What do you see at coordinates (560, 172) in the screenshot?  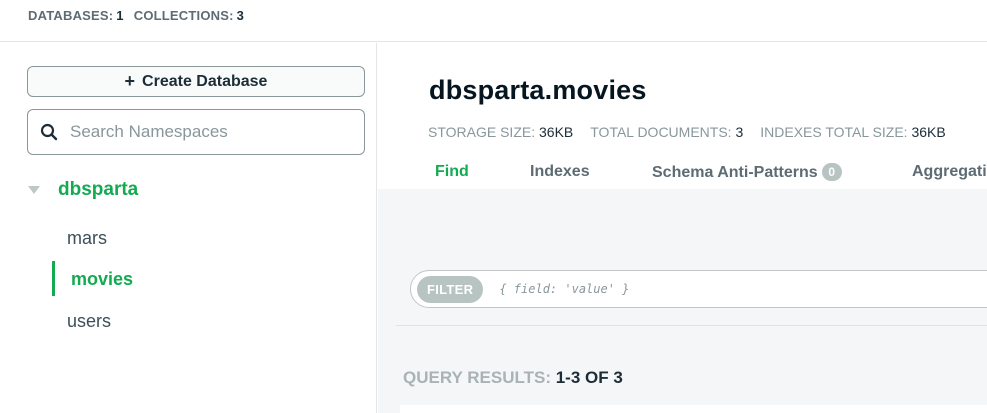 I see `tab-indexes: Indexes` at bounding box center [560, 172].